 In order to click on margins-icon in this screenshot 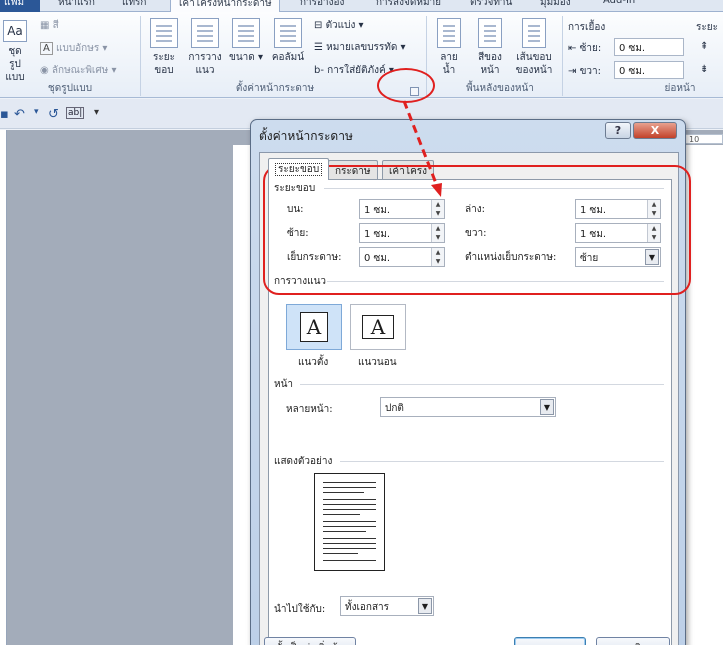, I will do `click(164, 33)`.